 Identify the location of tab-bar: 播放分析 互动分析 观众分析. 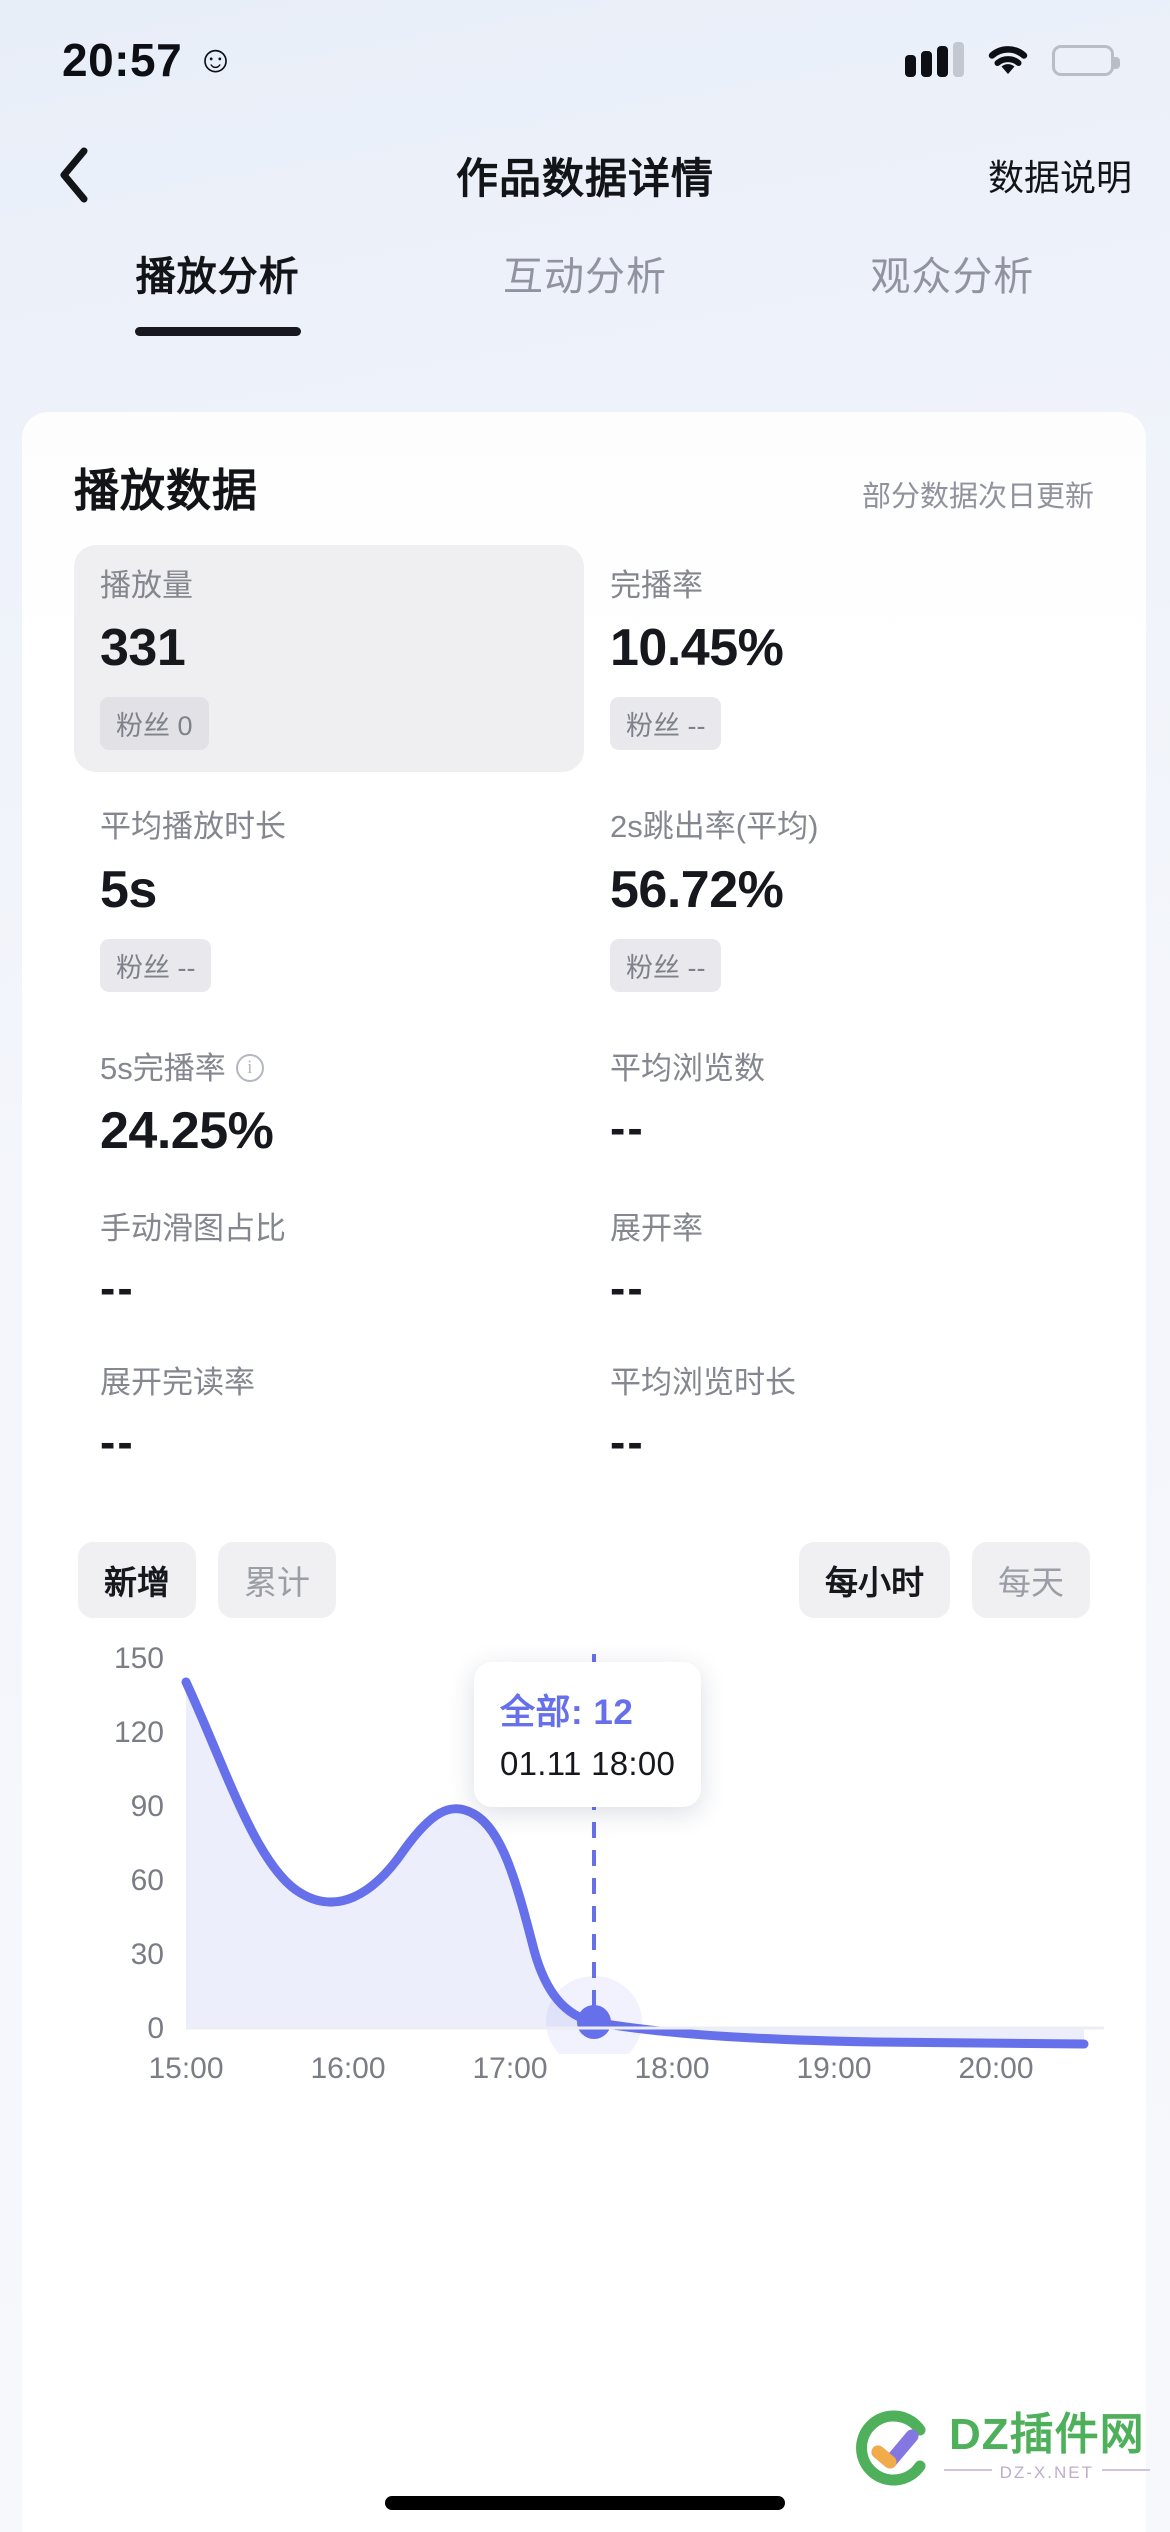
(585, 289).